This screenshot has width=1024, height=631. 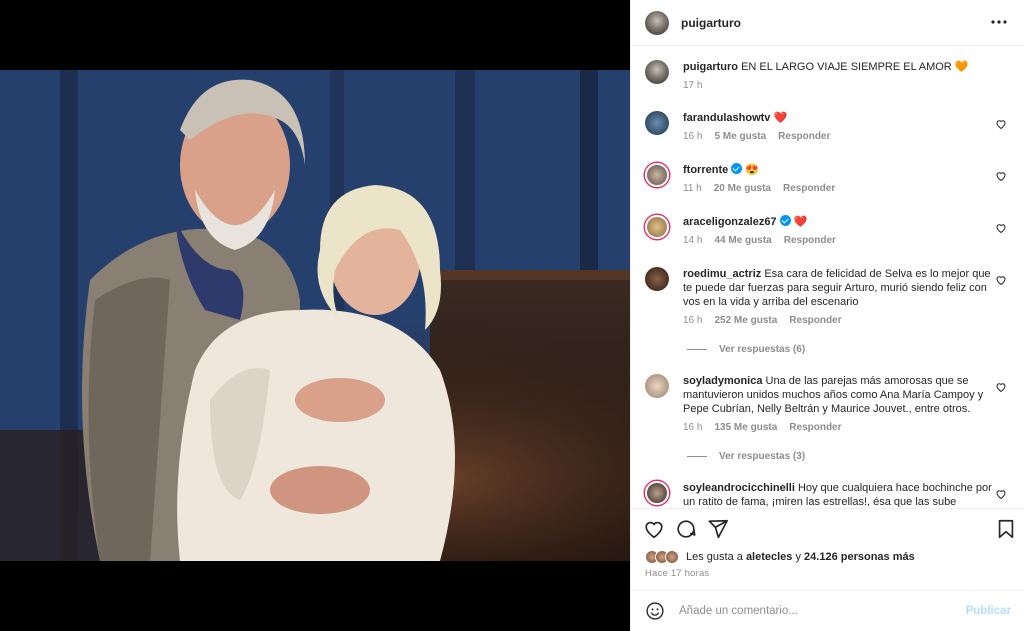 I want to click on likes-count: 24.126 personas más, so click(x=859, y=557).